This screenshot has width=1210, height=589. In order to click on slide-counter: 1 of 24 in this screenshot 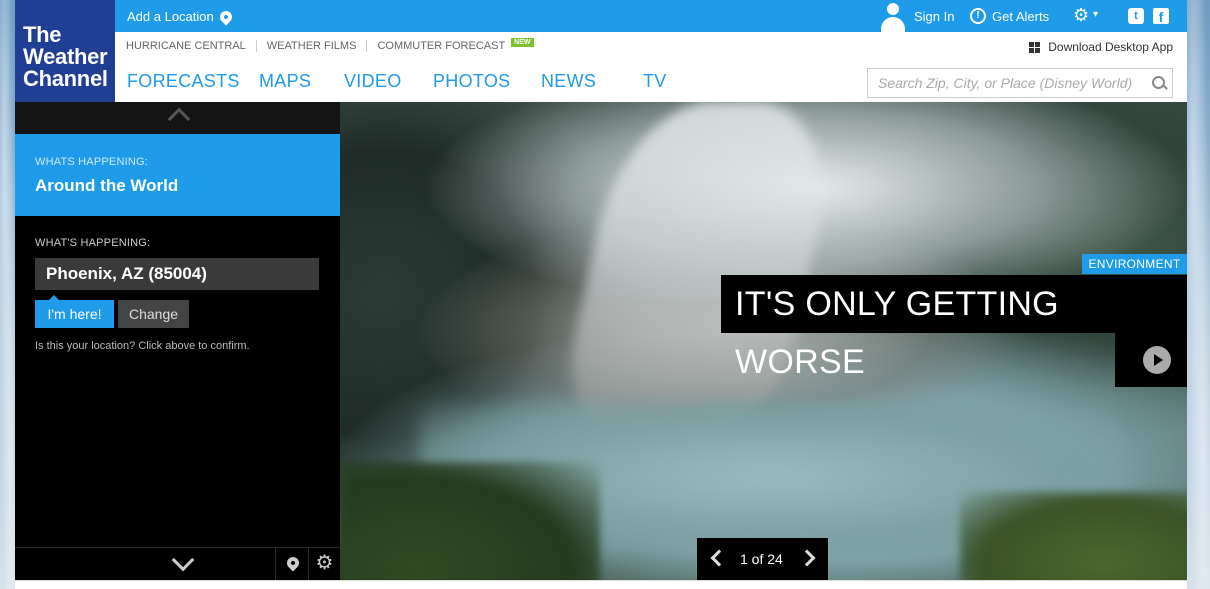, I will do `click(761, 559)`.